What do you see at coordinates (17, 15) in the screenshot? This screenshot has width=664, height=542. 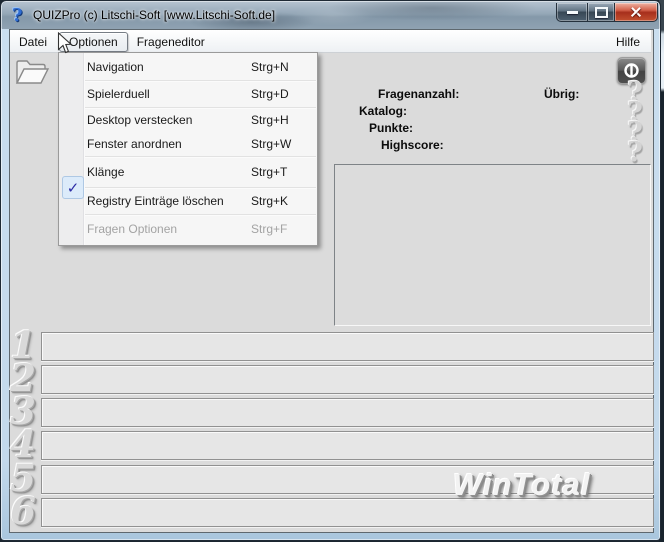 I see `app-question-mark-icon: ?` at bounding box center [17, 15].